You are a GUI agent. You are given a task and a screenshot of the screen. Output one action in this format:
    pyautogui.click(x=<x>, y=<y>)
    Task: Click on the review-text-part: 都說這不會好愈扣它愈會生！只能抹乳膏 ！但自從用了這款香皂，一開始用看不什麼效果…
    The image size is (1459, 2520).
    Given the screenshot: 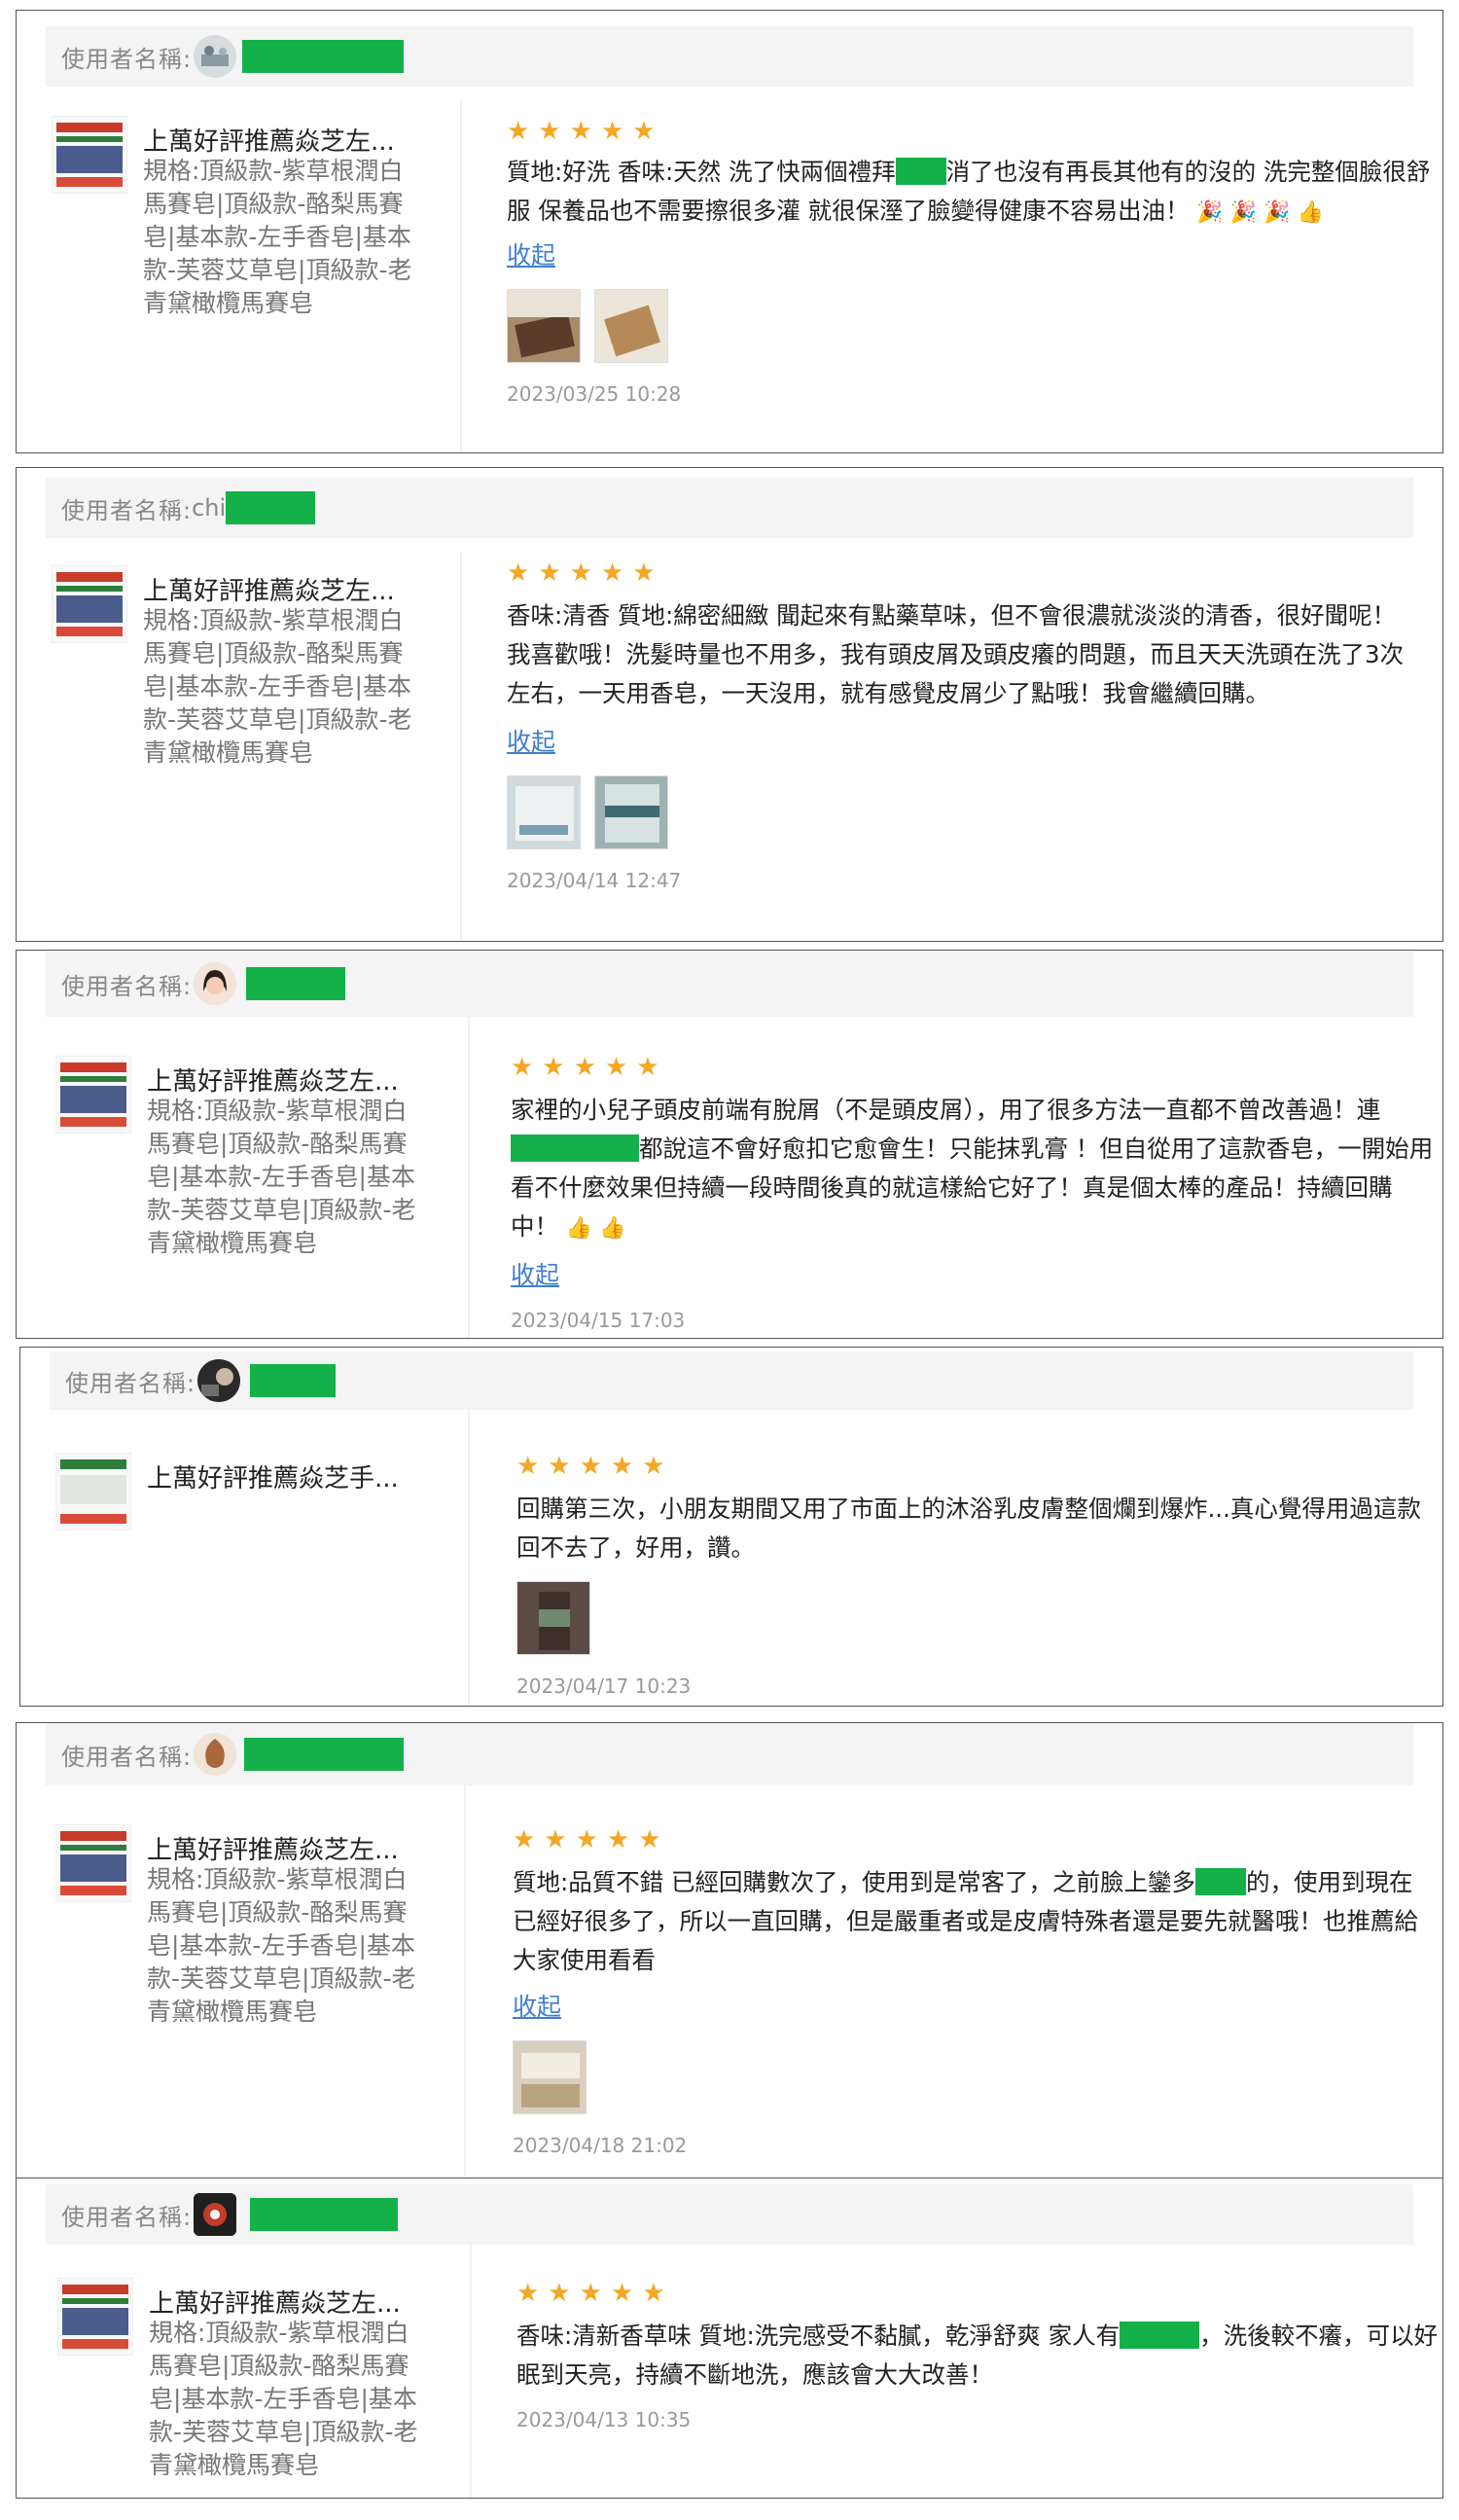 What is the action you would take?
    pyautogui.click(x=973, y=1187)
    